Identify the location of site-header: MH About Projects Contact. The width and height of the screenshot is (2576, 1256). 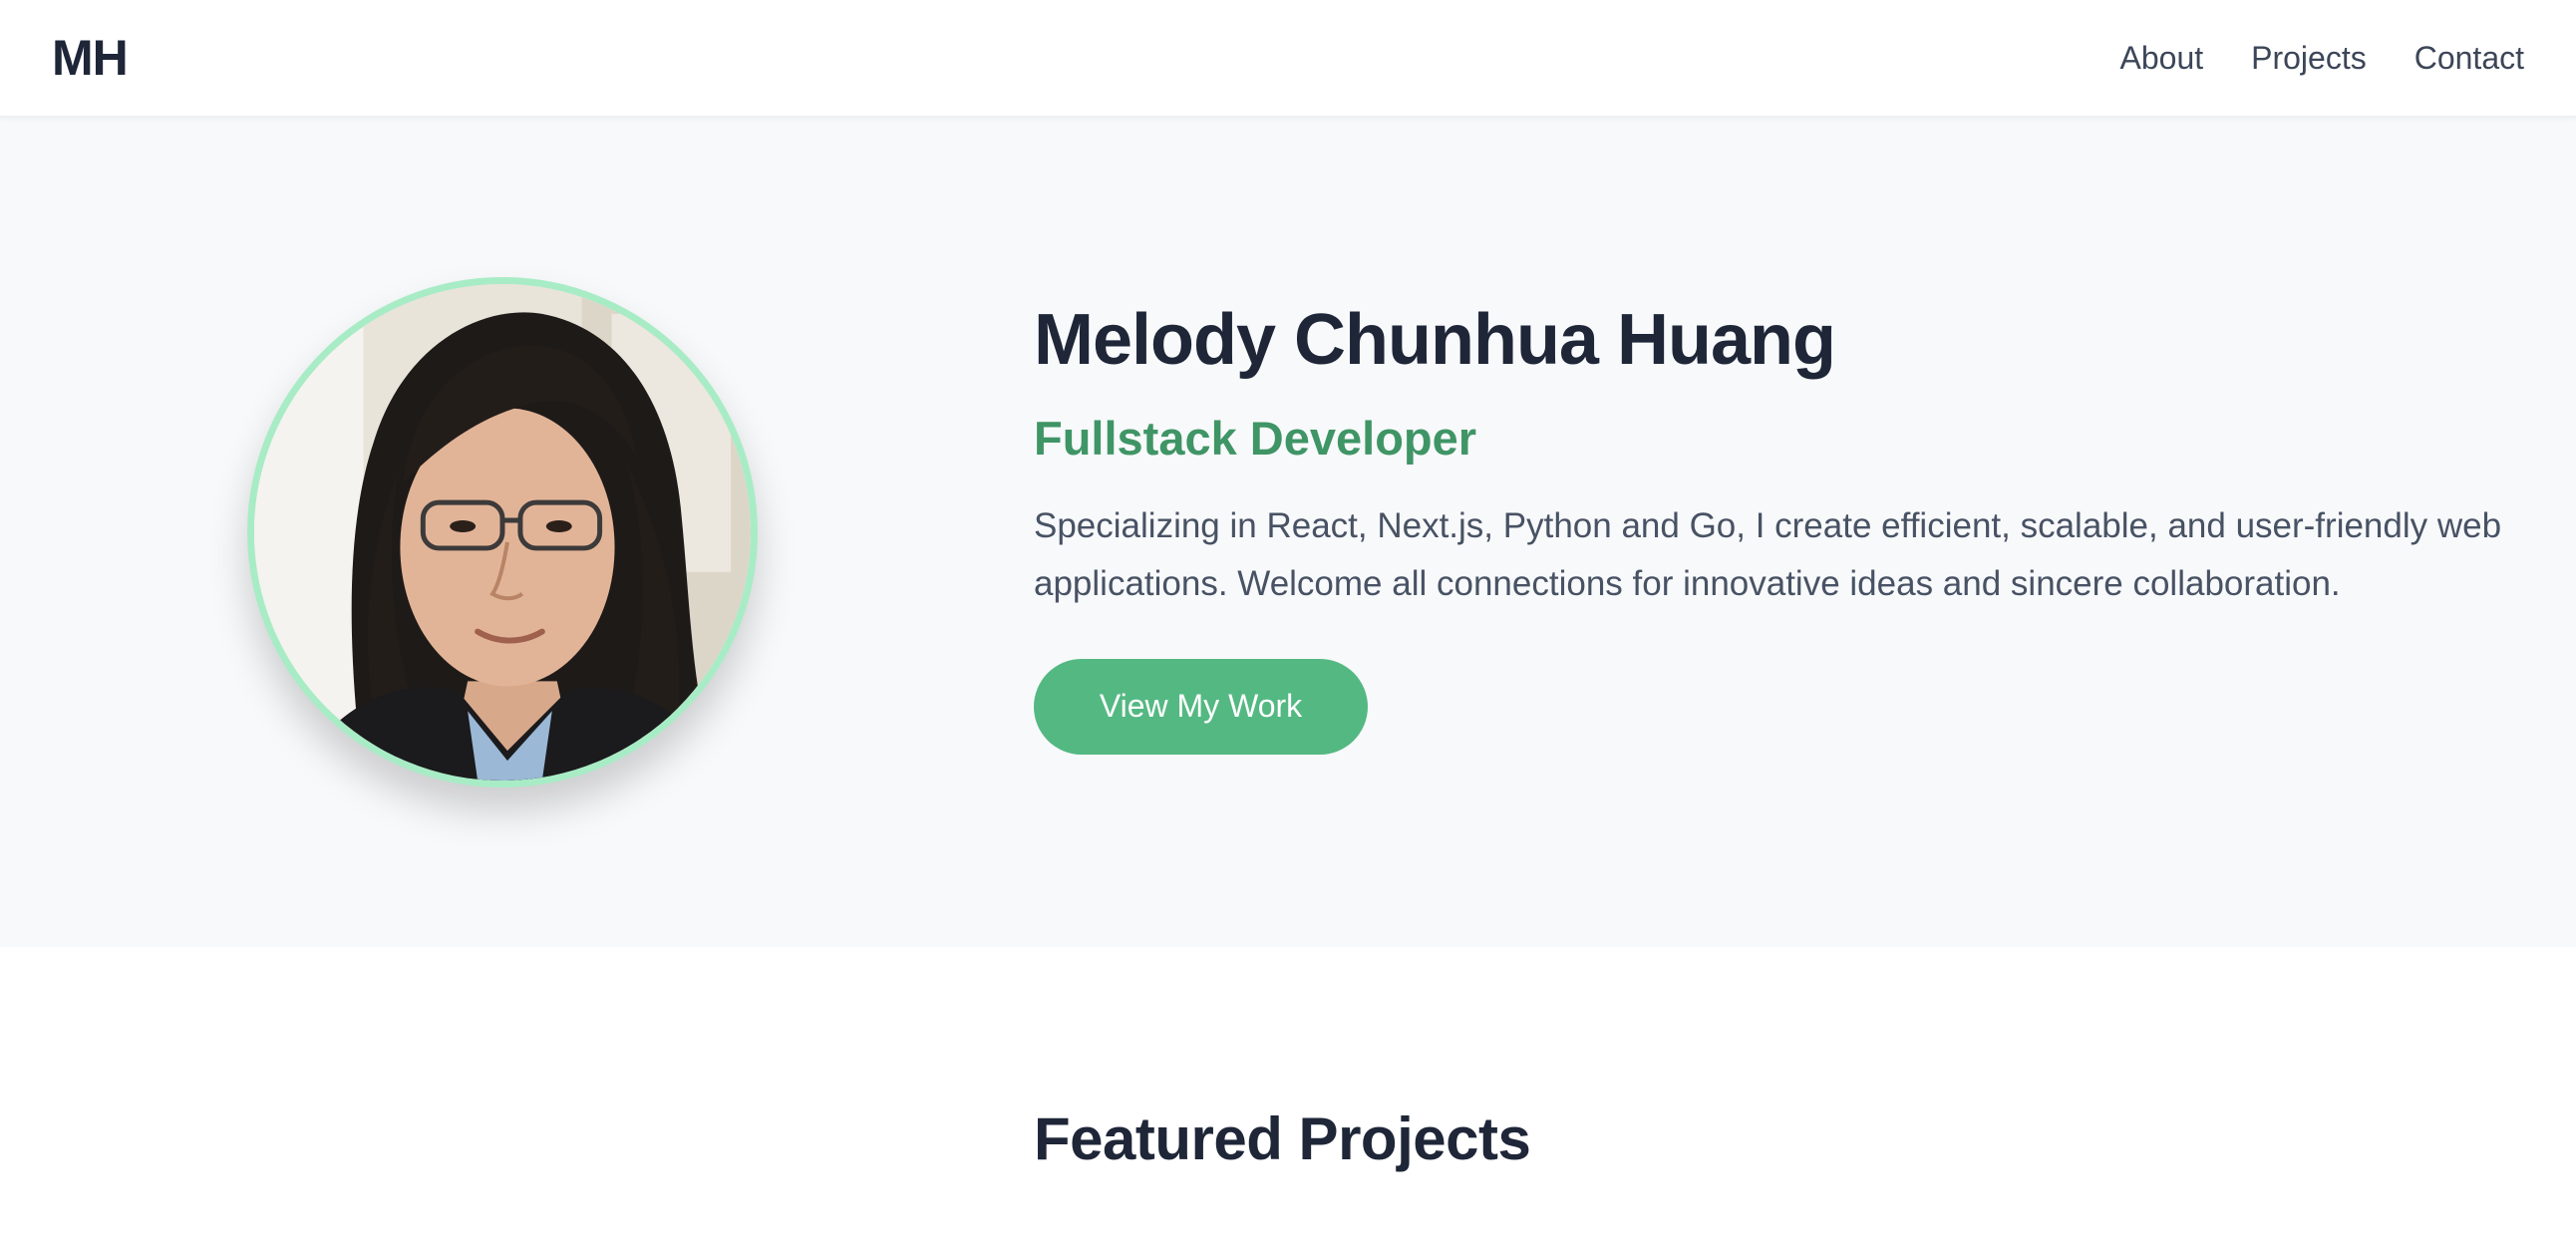
(1288, 59).